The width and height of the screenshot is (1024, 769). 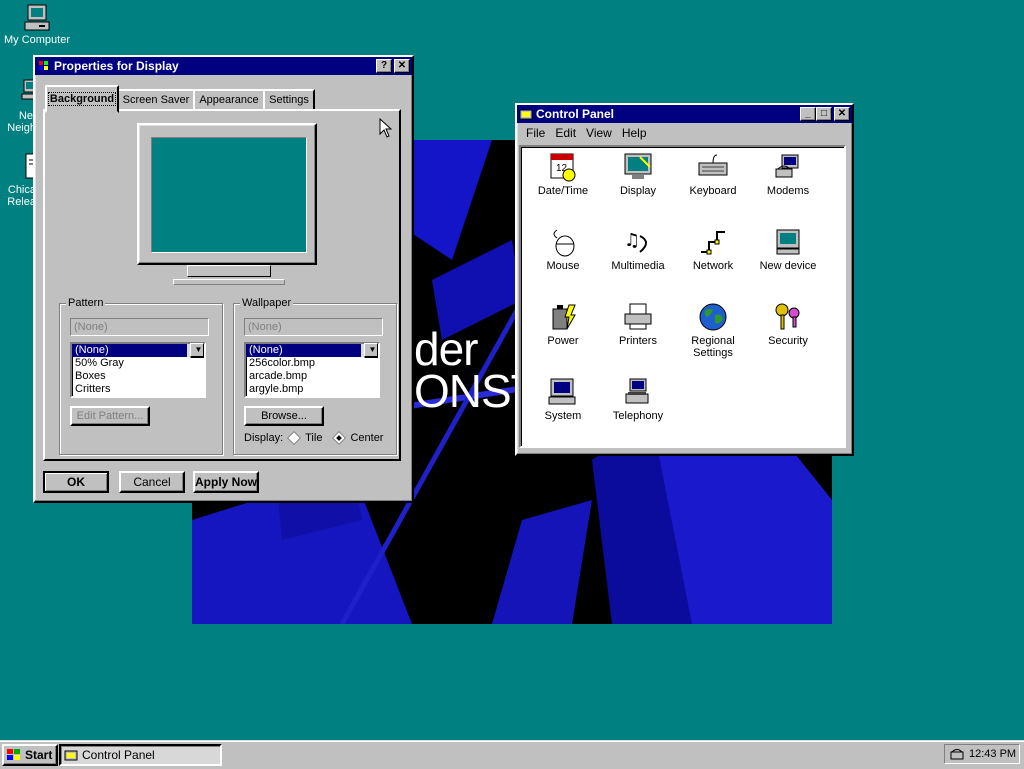 What do you see at coordinates (384, 66) in the screenshot?
I see `help-button: ?` at bounding box center [384, 66].